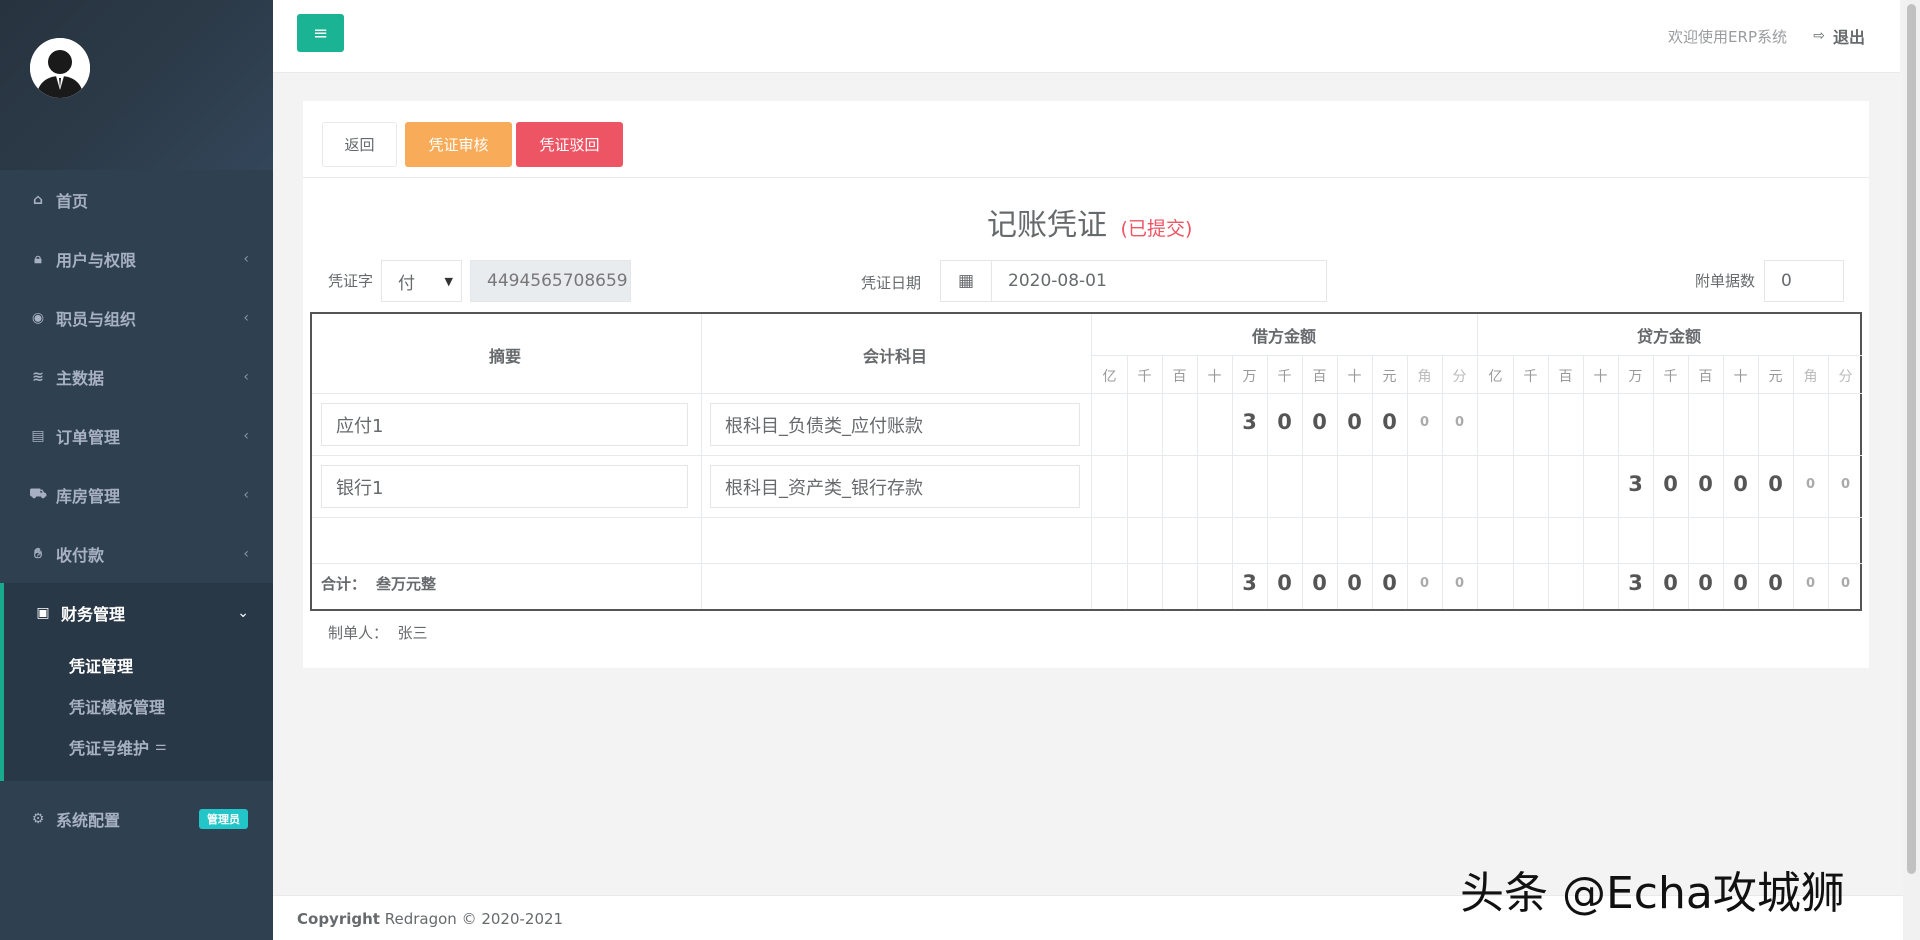 This screenshot has height=940, width=1920. Describe the element at coordinates (504, 424) in the screenshot. I see `summary-input: 应付1` at that location.